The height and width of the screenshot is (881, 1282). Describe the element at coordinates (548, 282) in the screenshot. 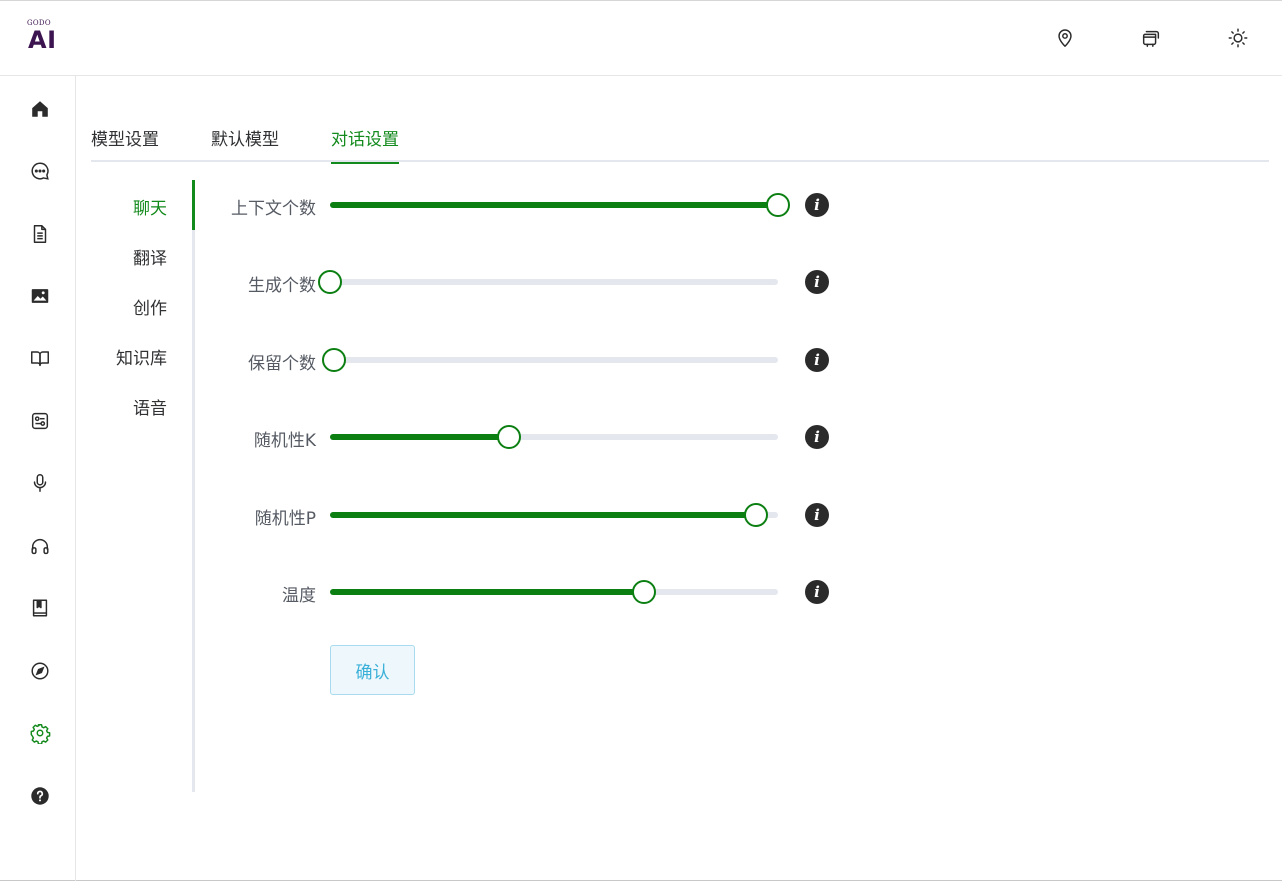

I see `slider-generate-count` at that location.